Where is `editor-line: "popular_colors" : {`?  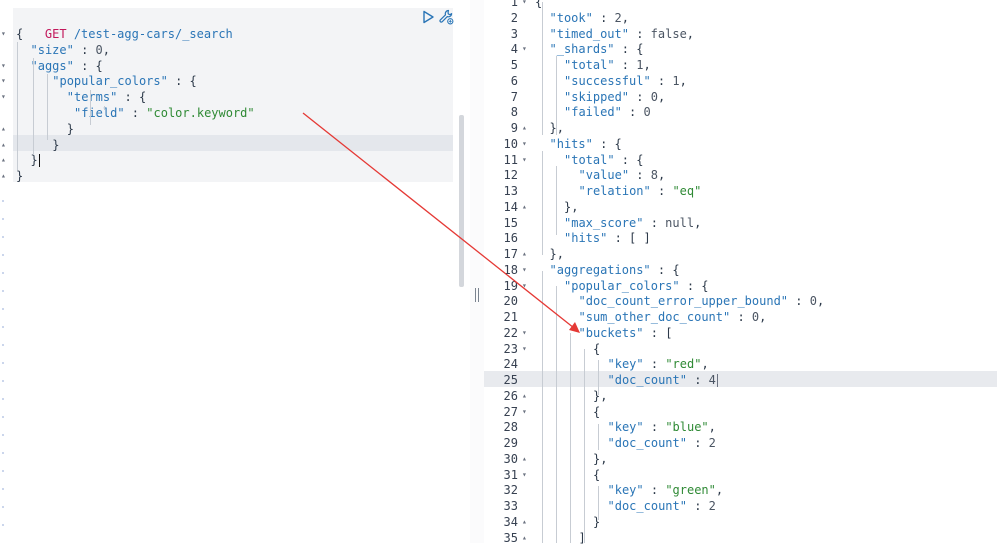 editor-line: "popular_colors" : { is located at coordinates (124, 81).